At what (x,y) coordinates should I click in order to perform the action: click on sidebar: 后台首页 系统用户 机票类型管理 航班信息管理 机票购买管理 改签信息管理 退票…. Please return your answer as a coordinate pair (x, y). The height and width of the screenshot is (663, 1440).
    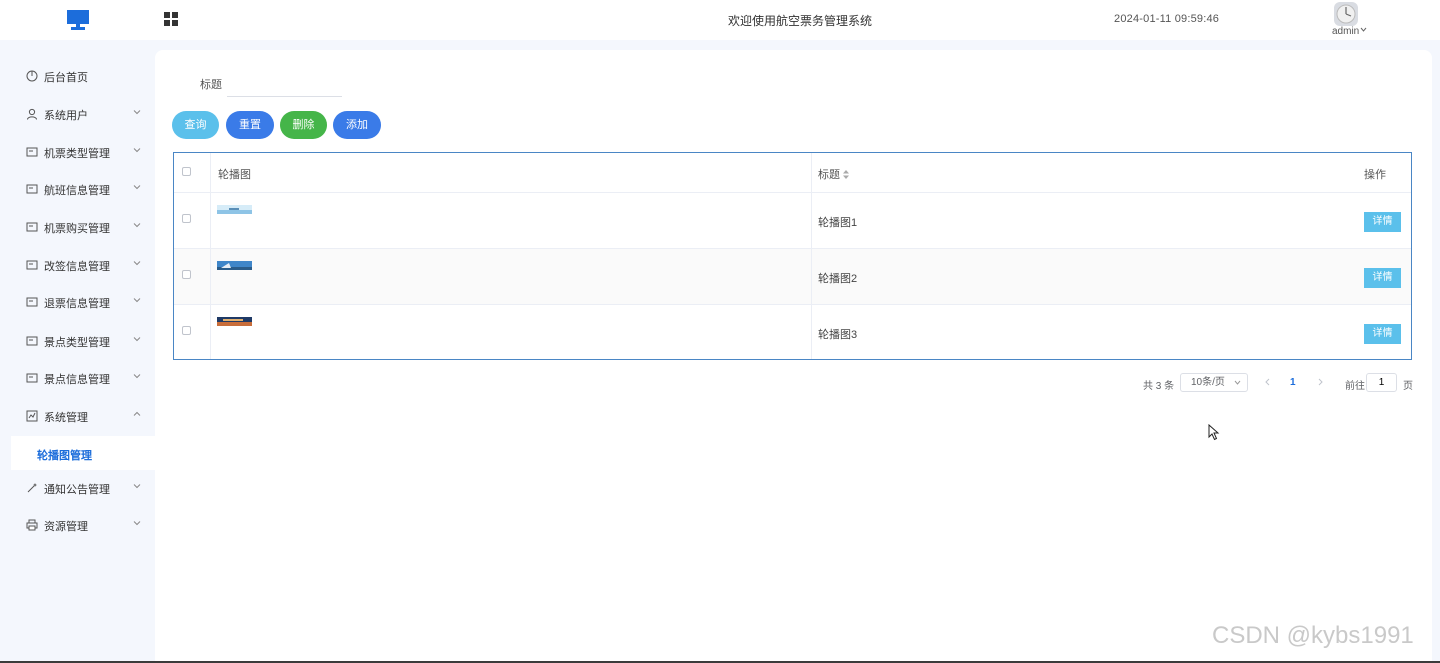
    Looking at the image, I should click on (77, 351).